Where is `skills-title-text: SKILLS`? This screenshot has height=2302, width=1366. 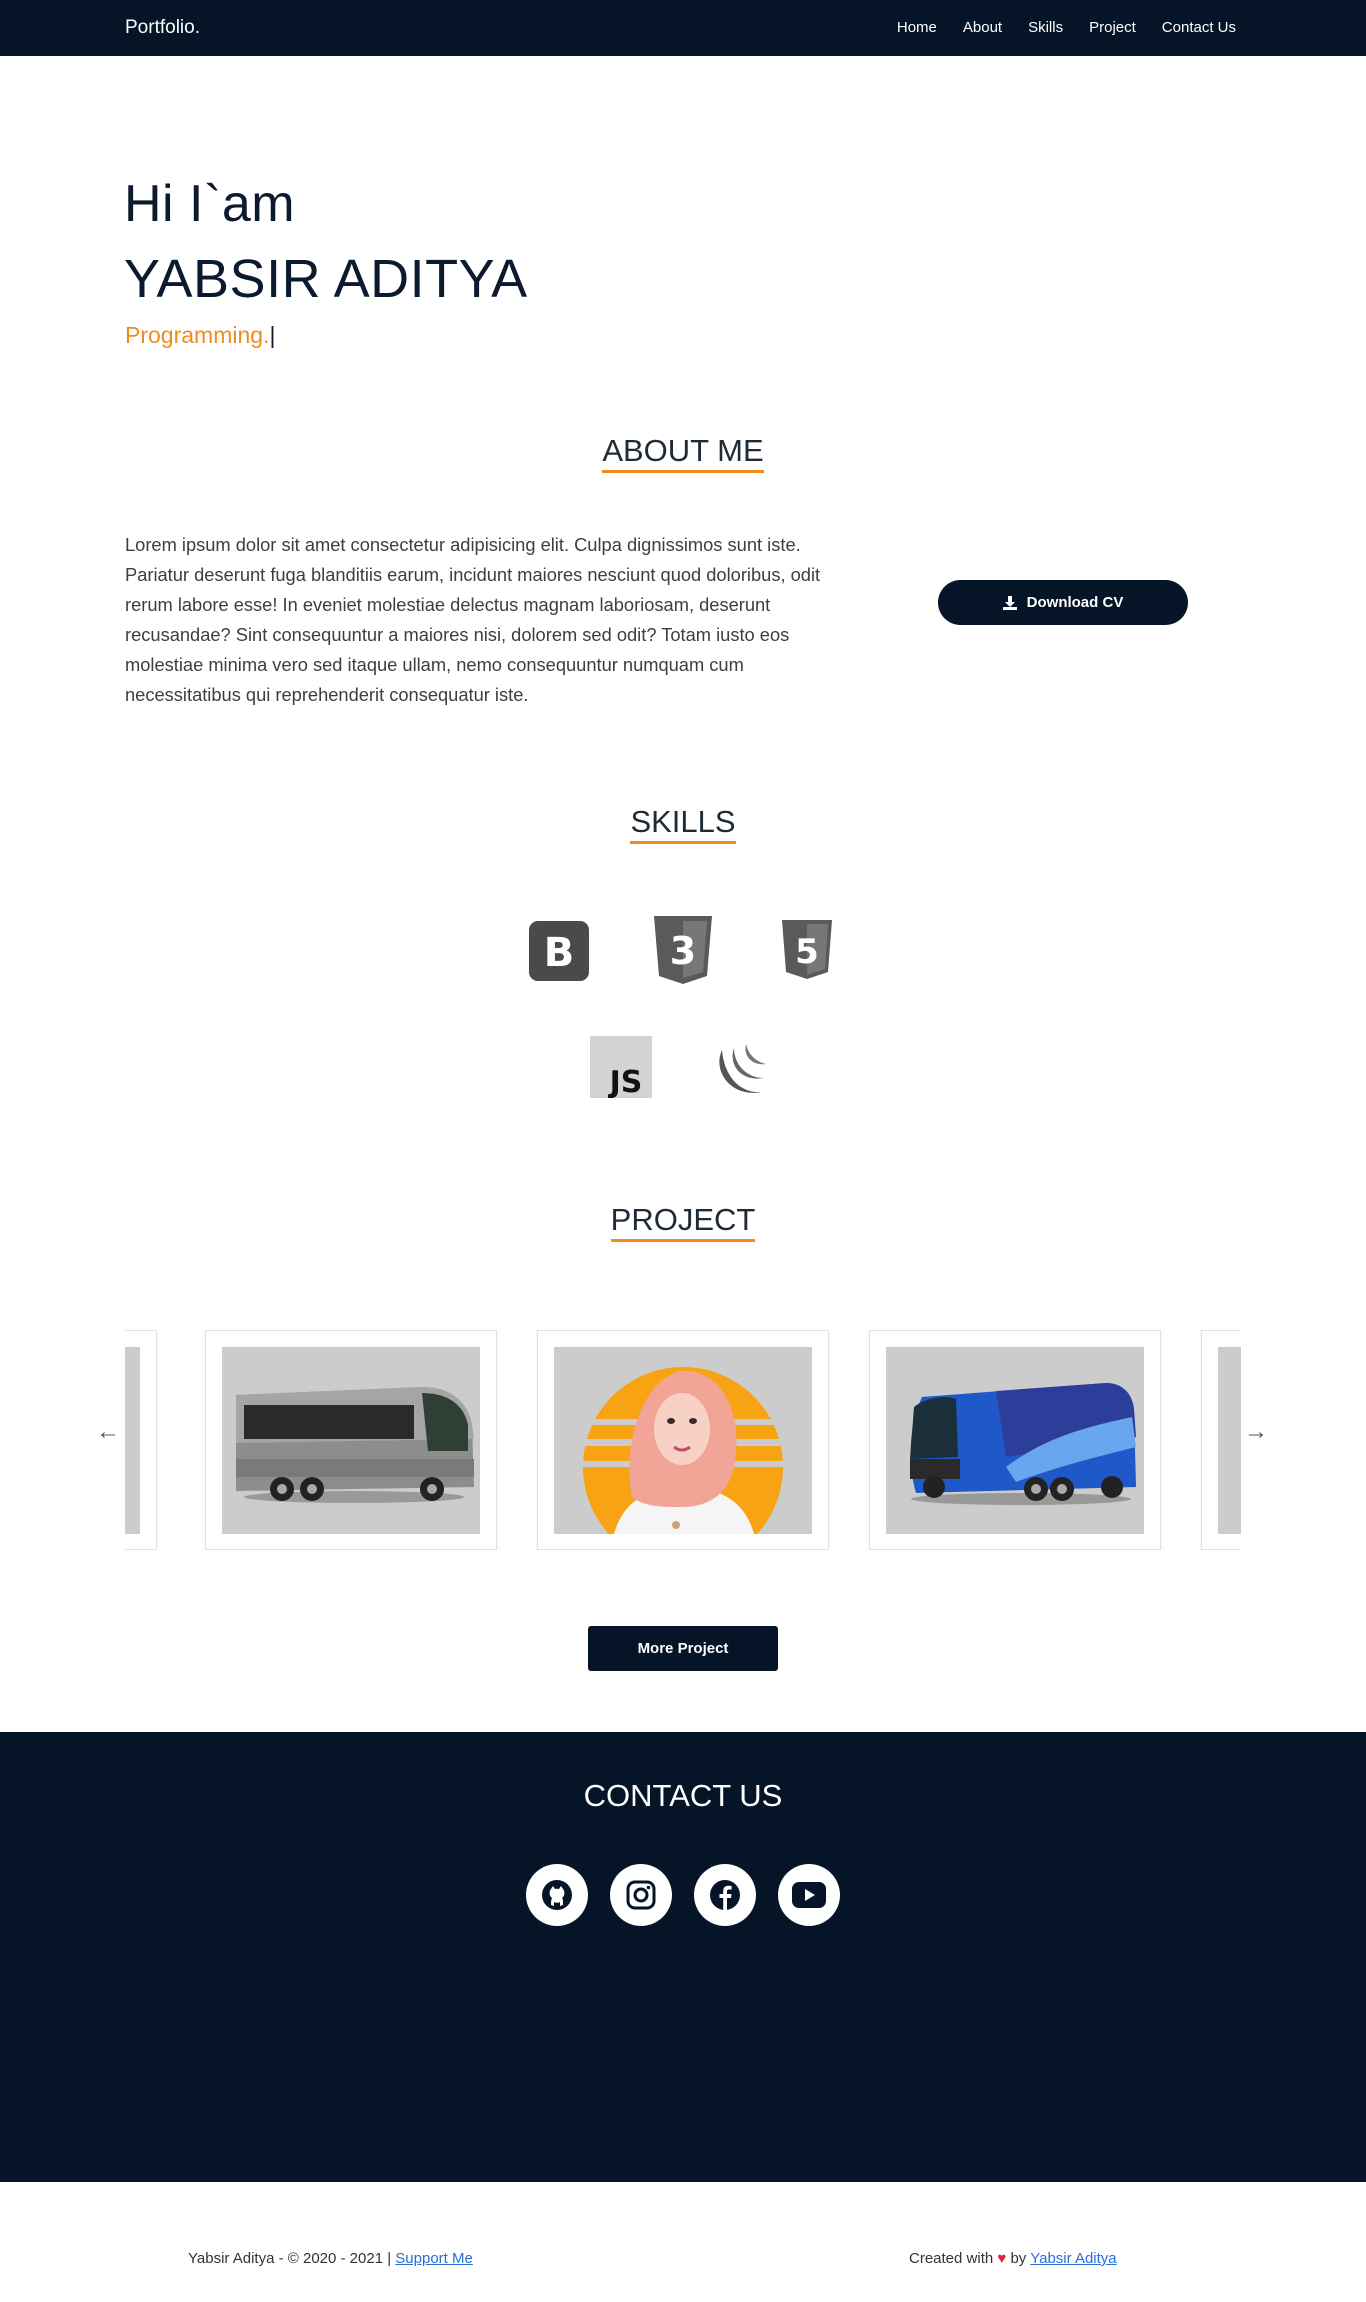 skills-title-text: SKILLS is located at coordinates (683, 824).